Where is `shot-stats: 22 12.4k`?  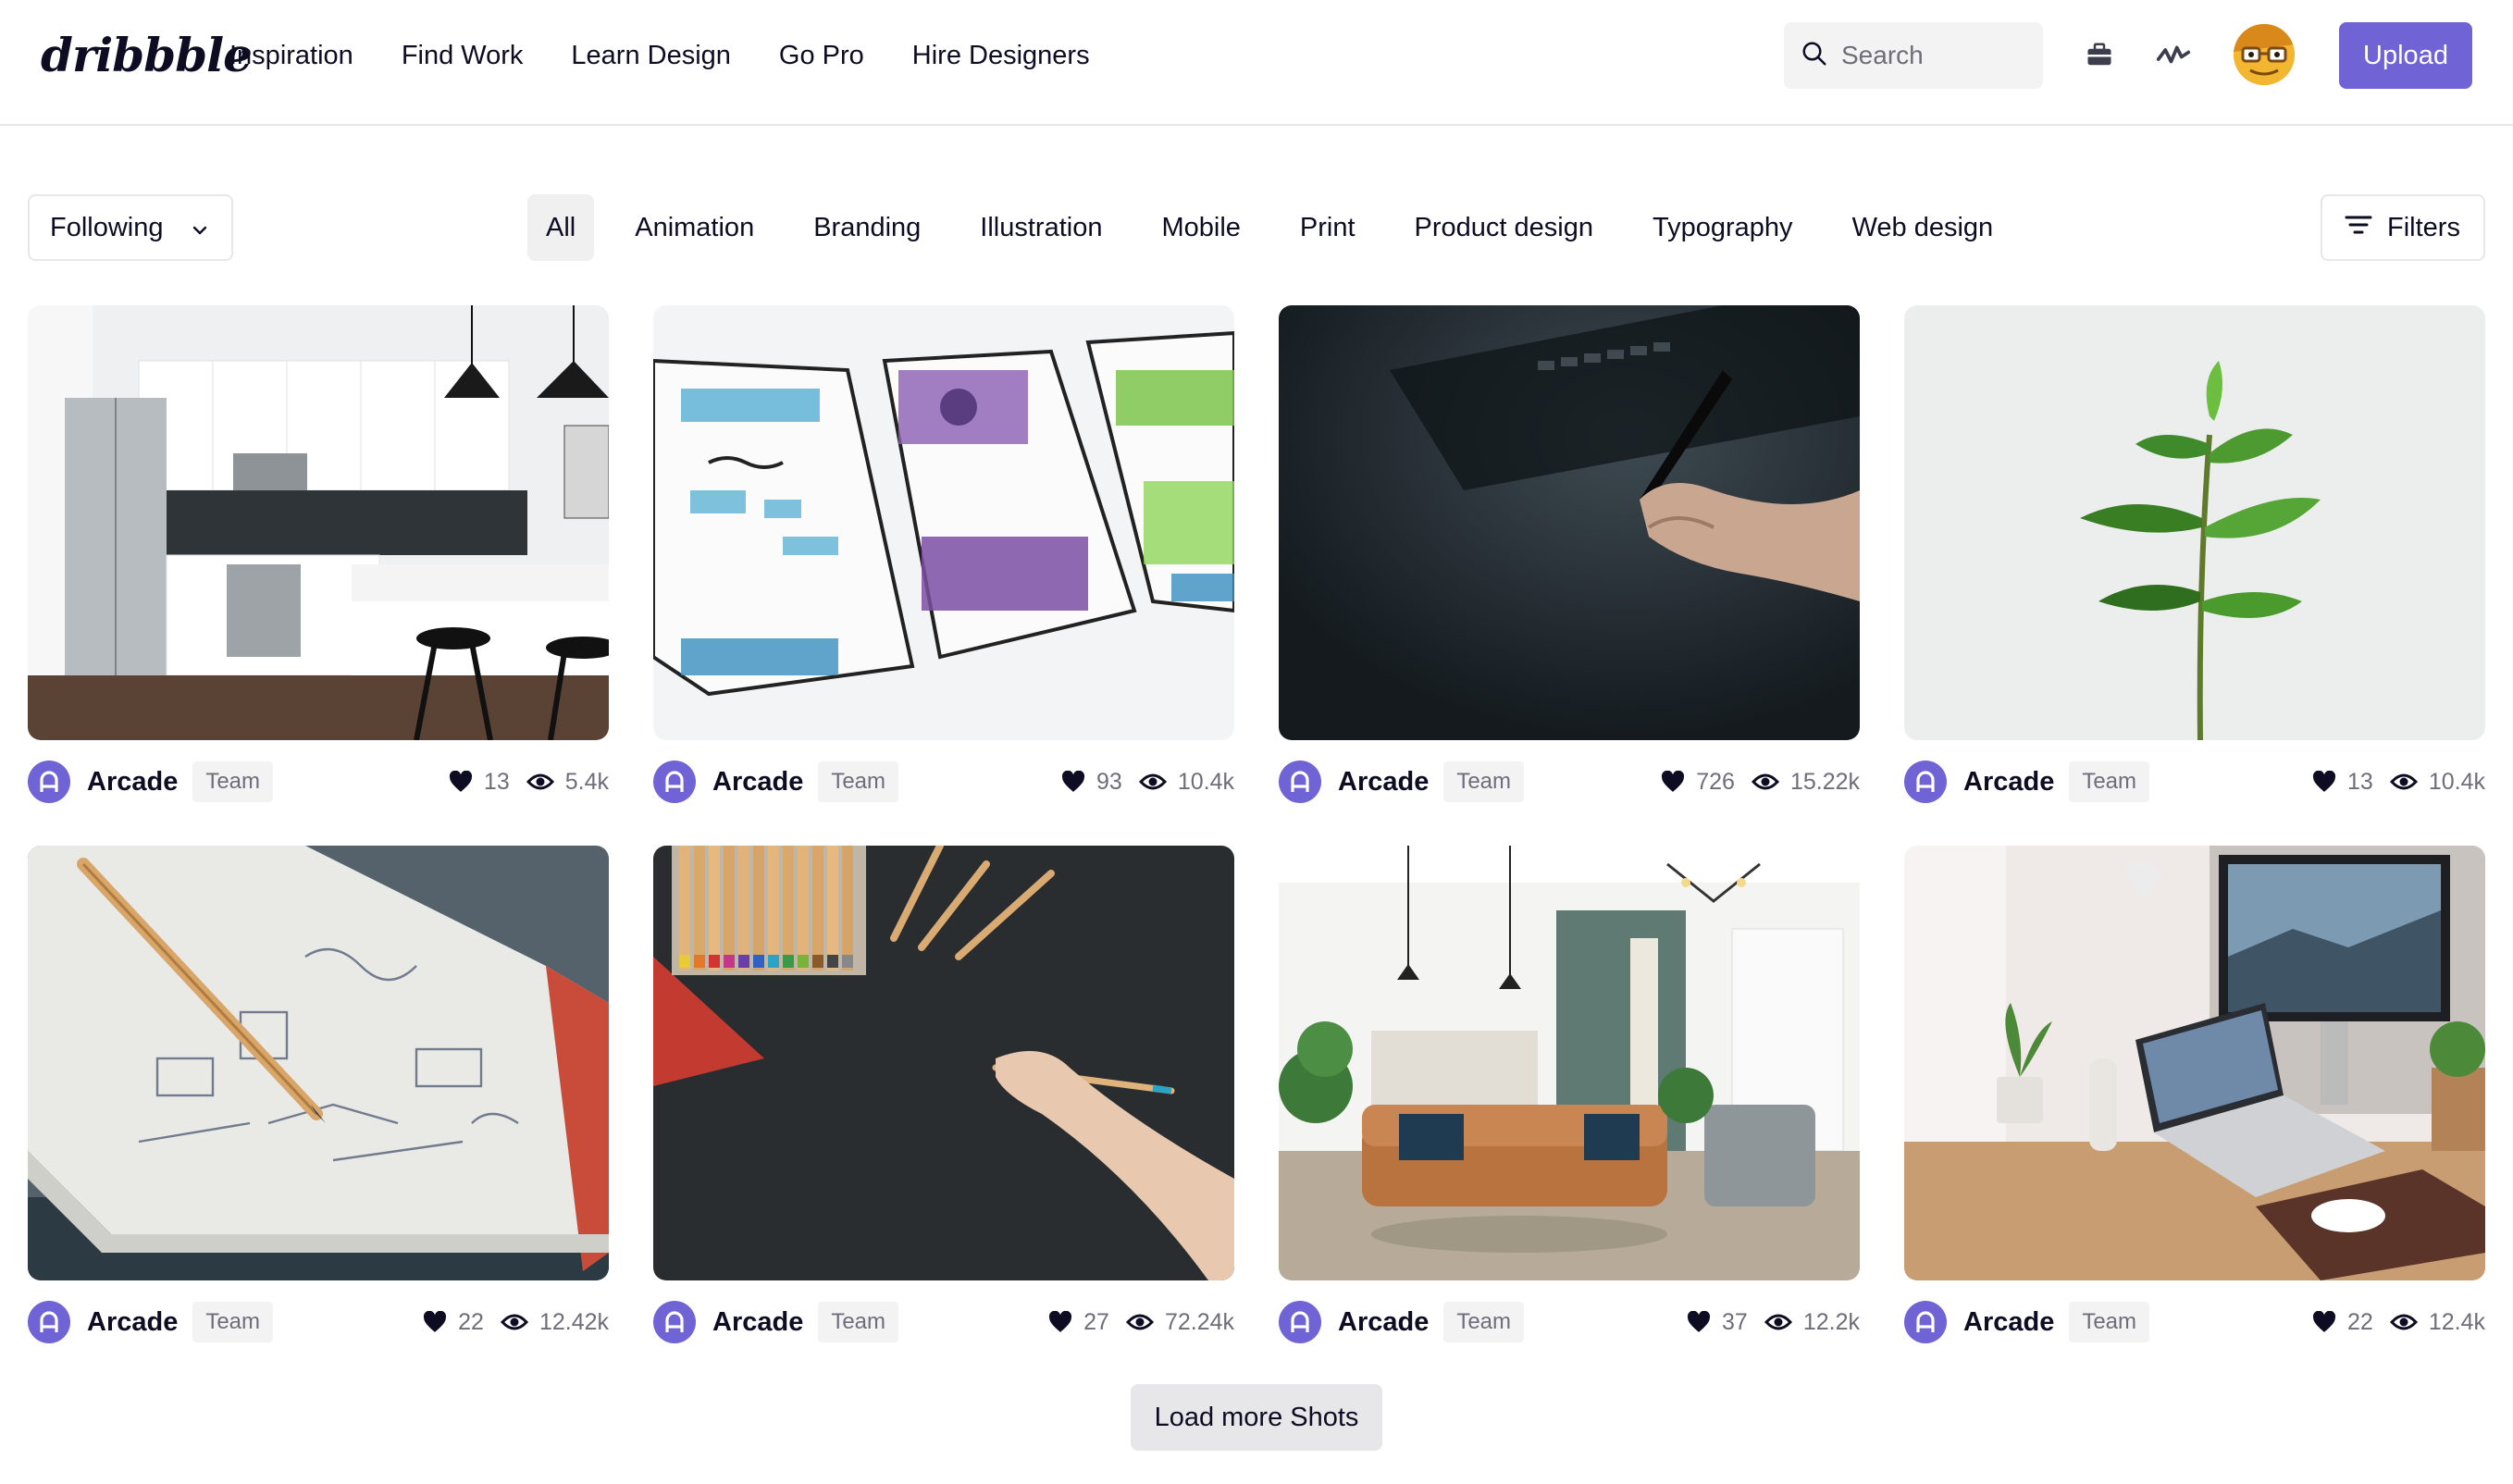
shot-stats: 22 12.4k is located at coordinates (2398, 1323).